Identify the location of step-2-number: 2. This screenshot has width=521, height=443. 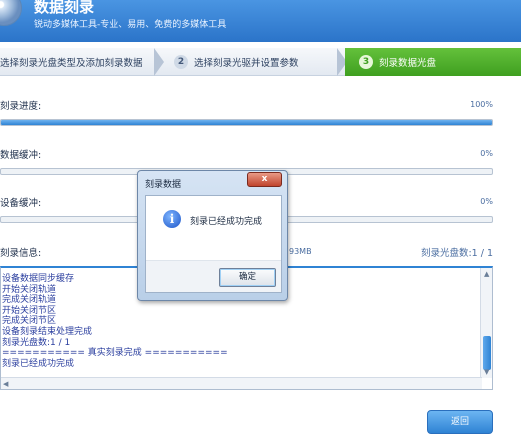
(181, 62).